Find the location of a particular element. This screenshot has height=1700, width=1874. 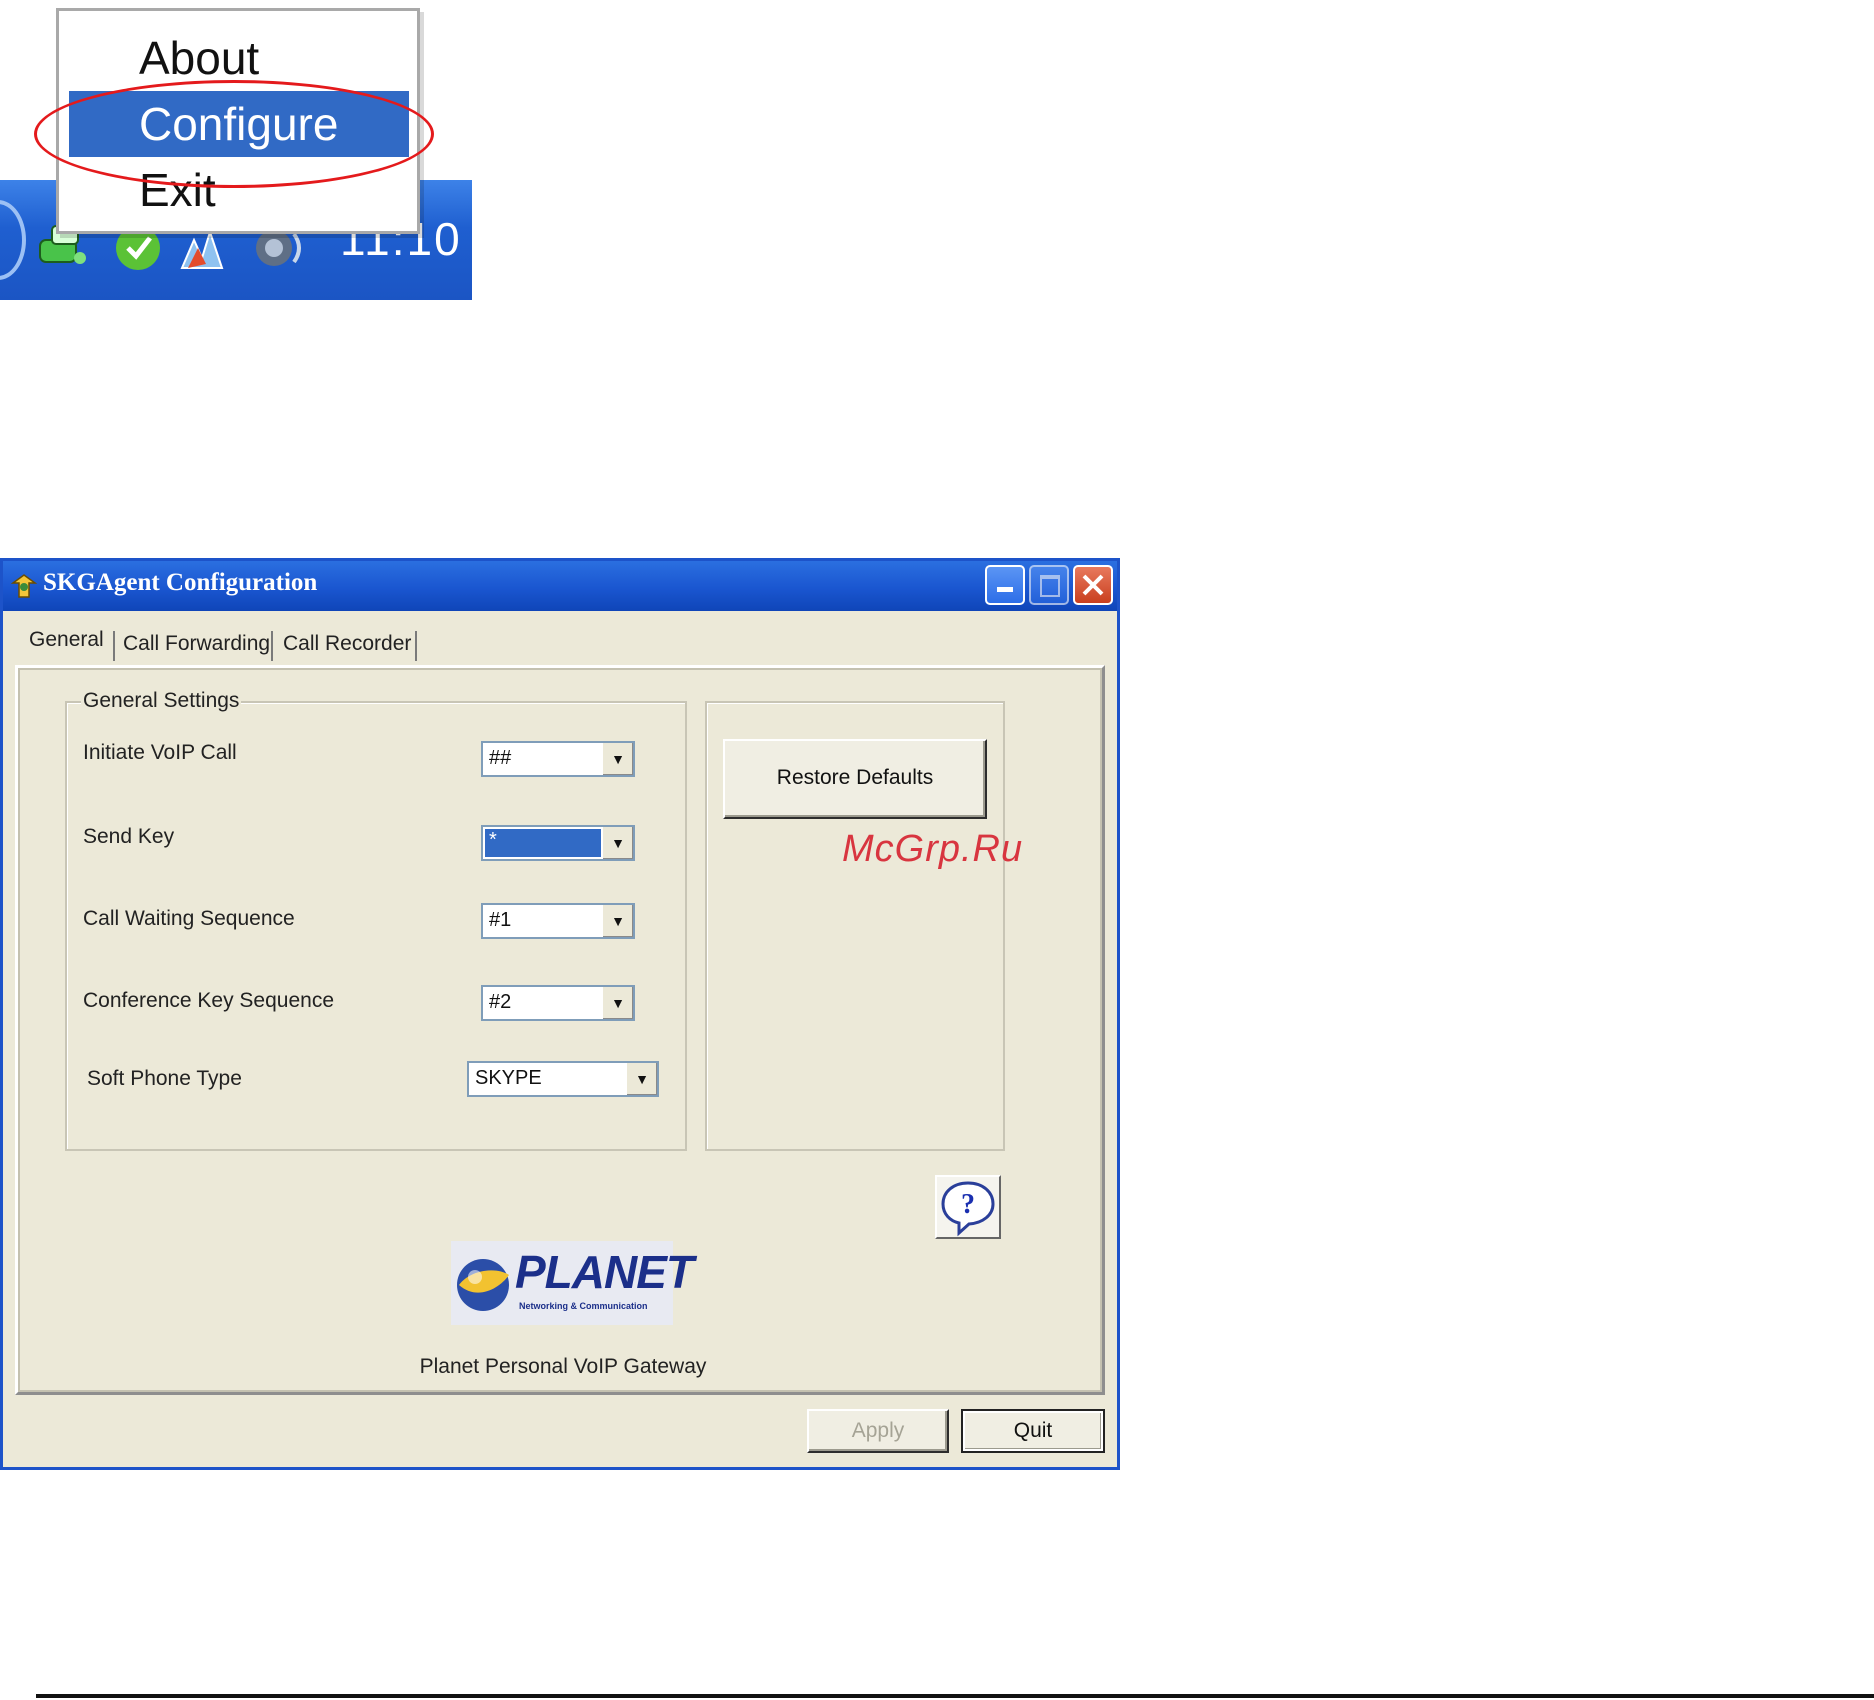

close-icon is located at coordinates (1093, 585).